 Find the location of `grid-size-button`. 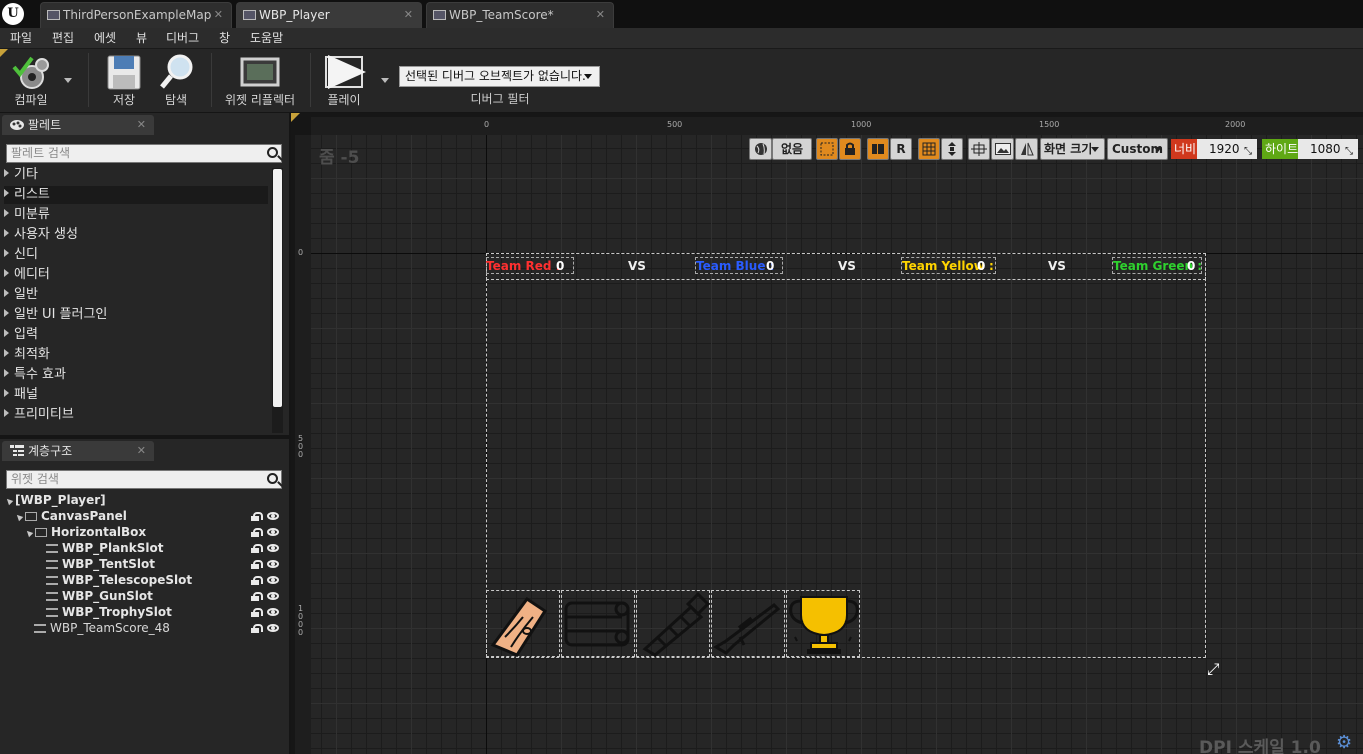

grid-size-button is located at coordinates (952, 149).